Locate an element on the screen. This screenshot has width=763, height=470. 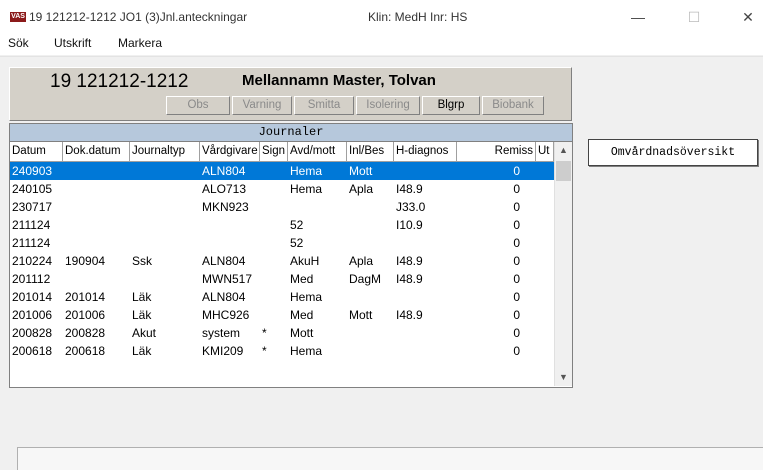
blgrp-button: Blgrp is located at coordinates (451, 105).